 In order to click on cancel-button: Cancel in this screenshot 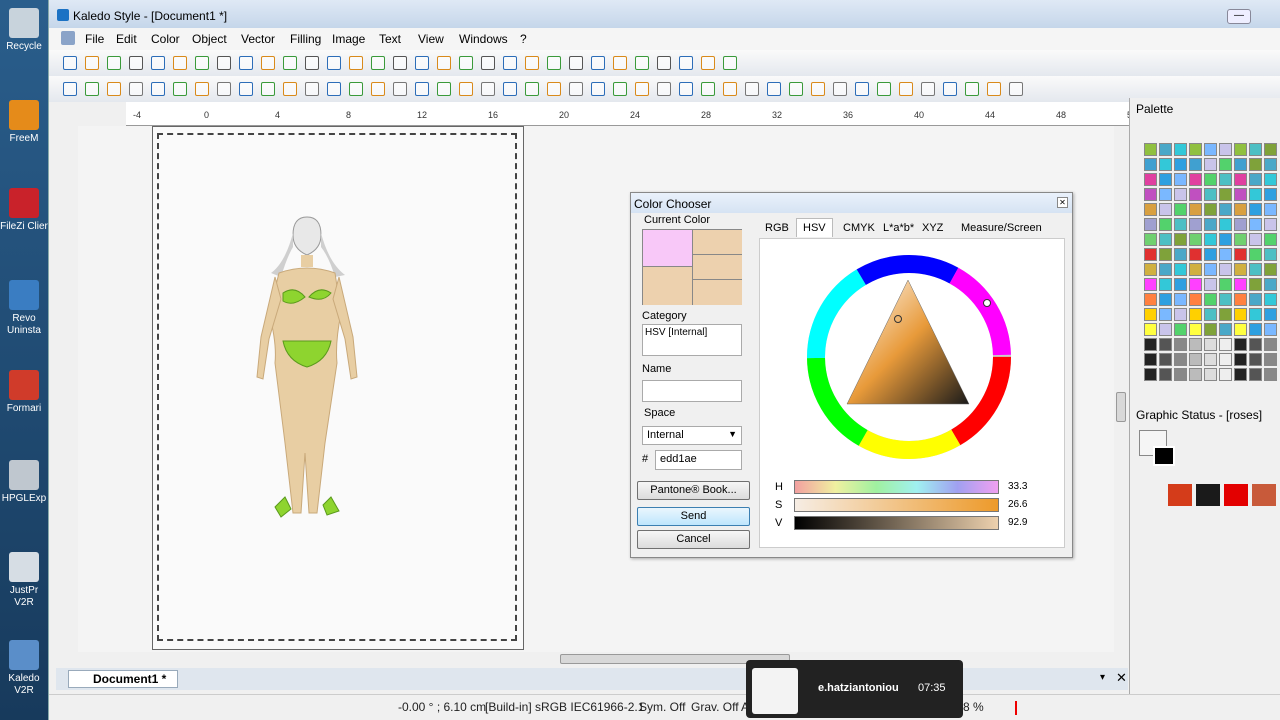, I will do `click(693, 539)`.